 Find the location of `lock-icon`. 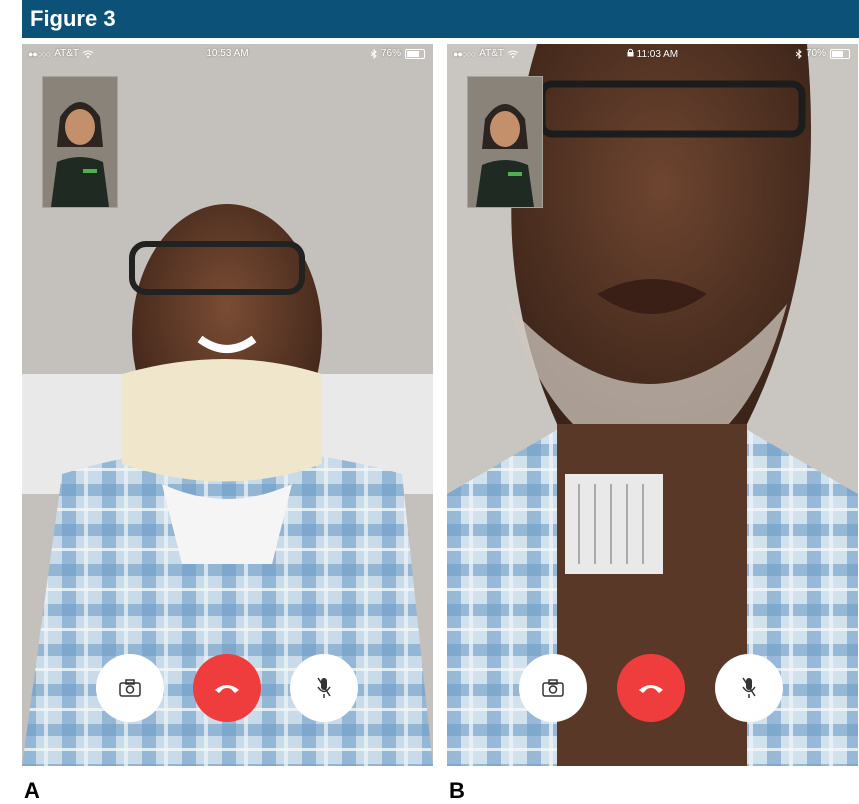

lock-icon is located at coordinates (630, 52).